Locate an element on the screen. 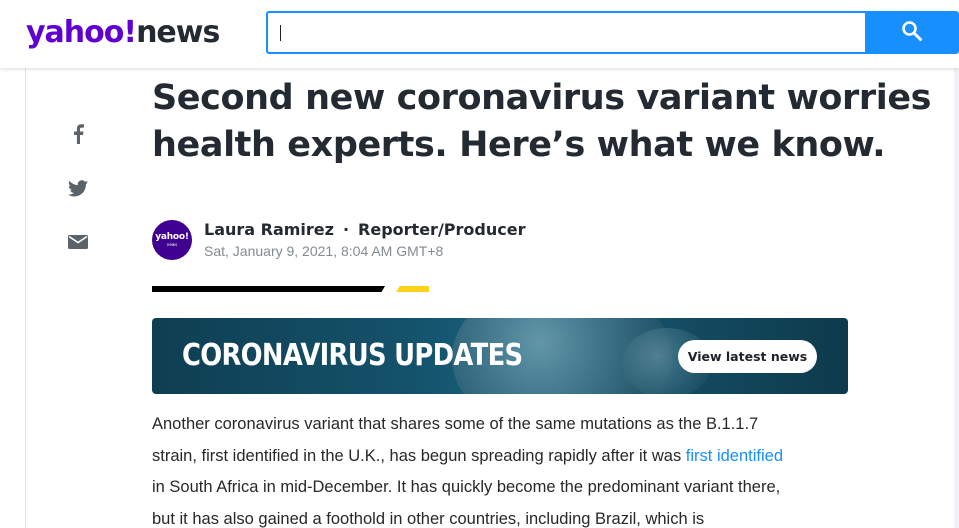 This screenshot has width=959, height=528. logo-brand: yahoo! is located at coordinates (81, 32).